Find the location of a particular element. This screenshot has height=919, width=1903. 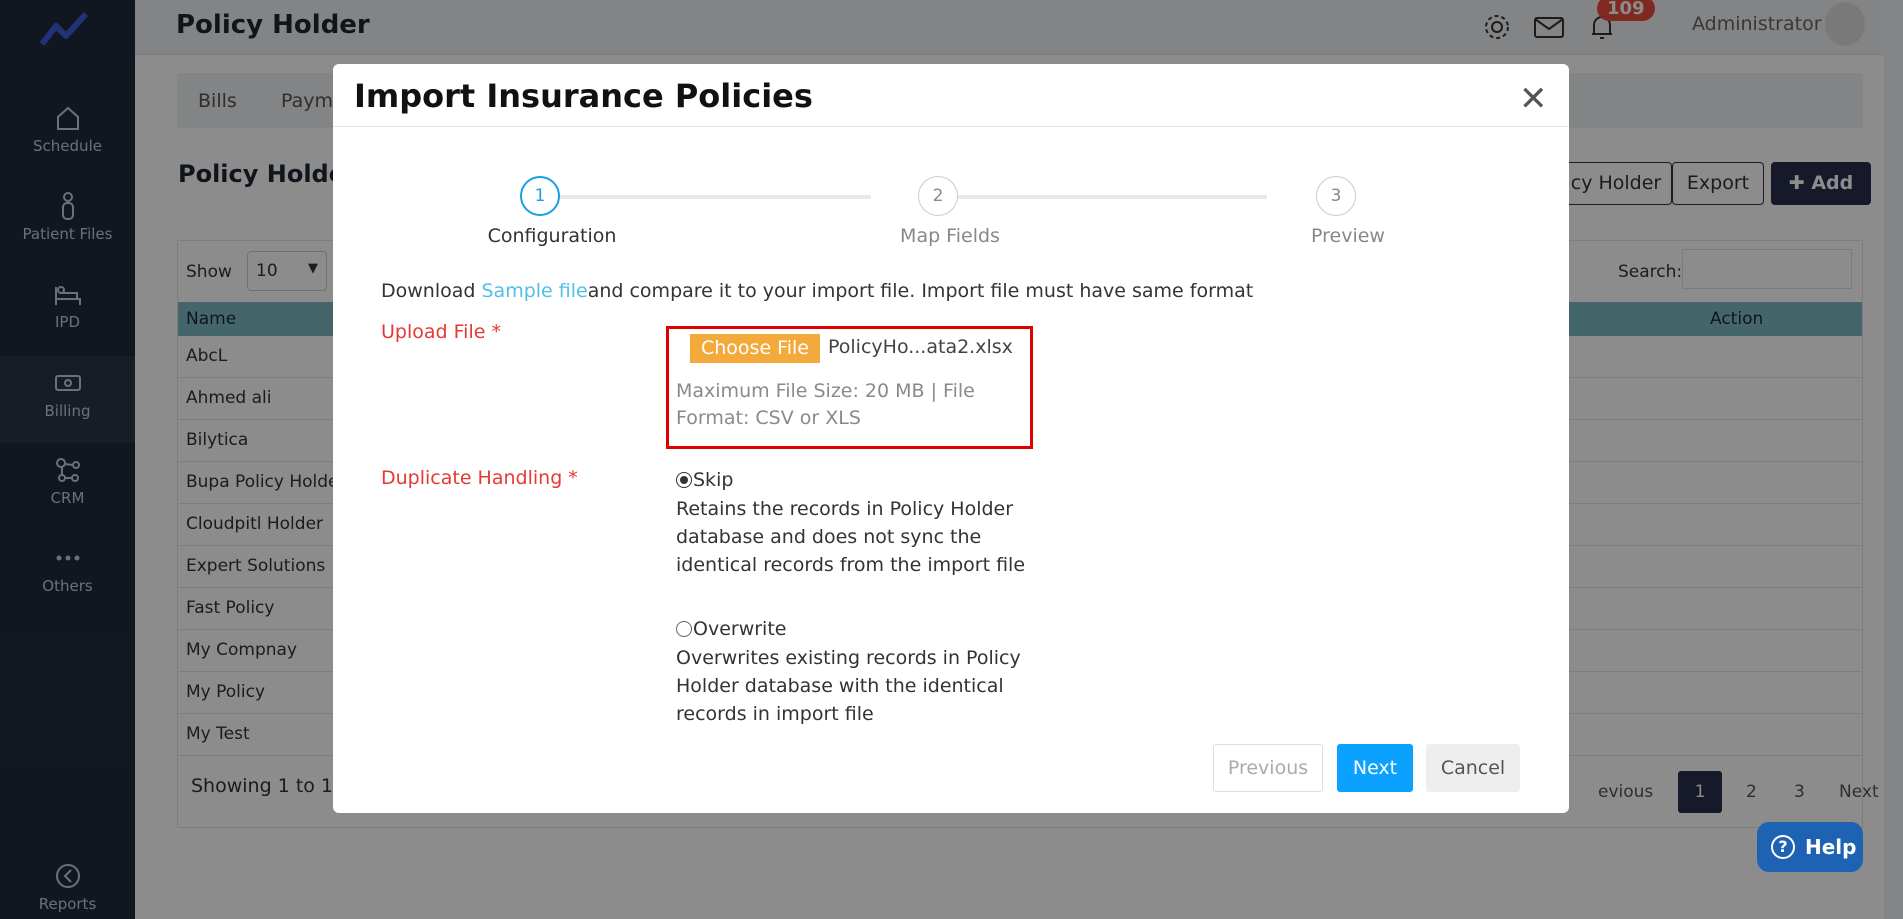

step-1-label: Configuration is located at coordinates (552, 236).